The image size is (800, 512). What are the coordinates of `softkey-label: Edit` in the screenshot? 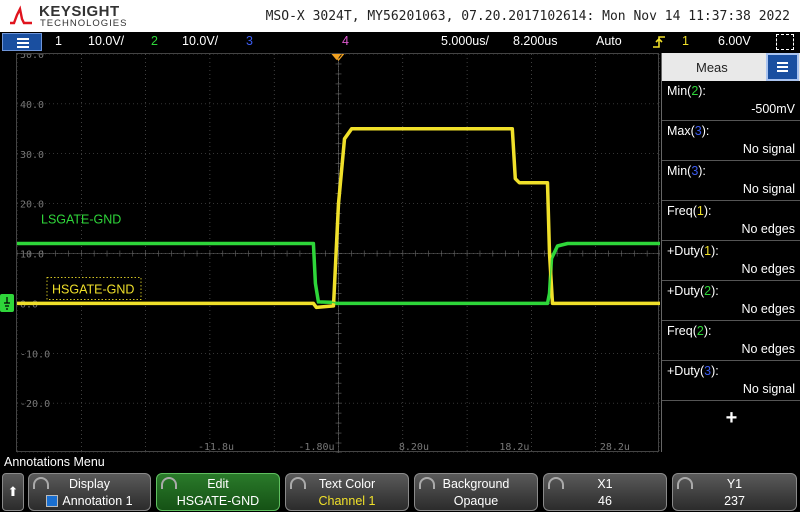 It's located at (218, 484).